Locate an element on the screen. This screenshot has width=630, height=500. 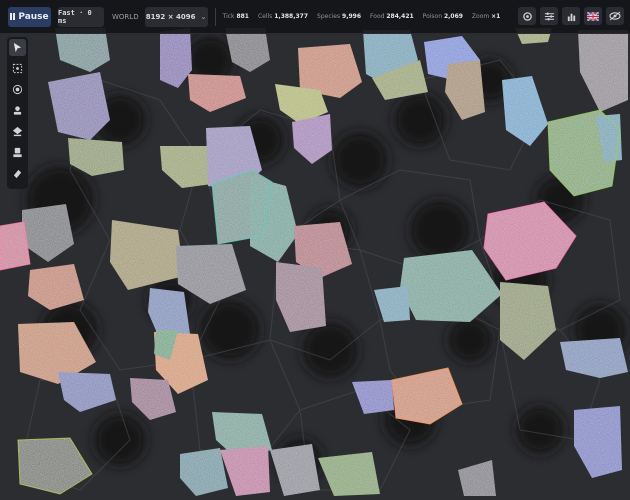
pause-button: Pause is located at coordinates (29, 16).